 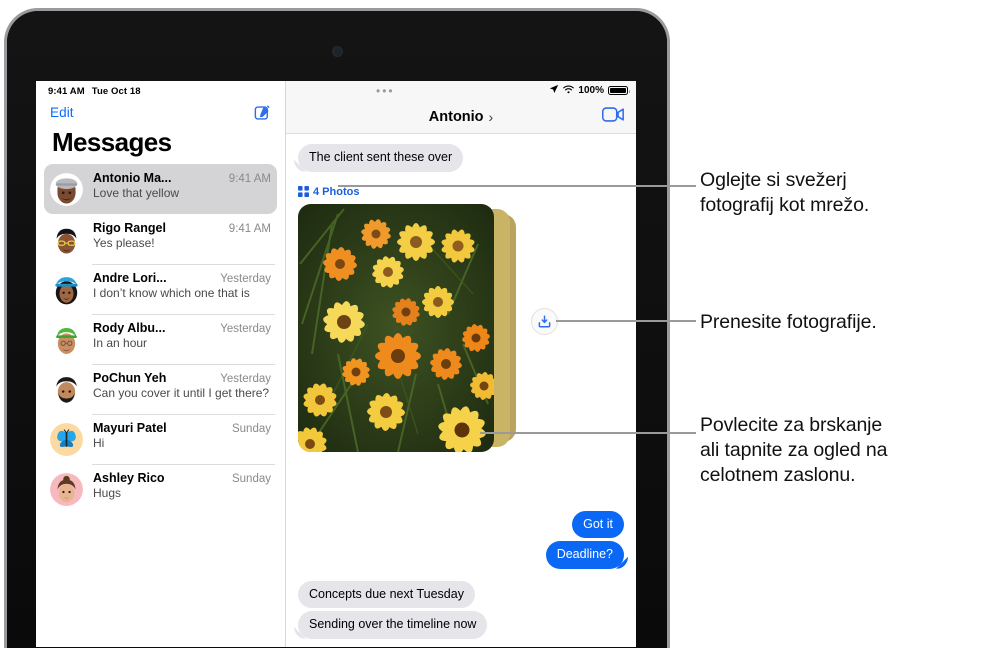 I want to click on message-row: Sending over the timeline now, so click(x=461, y=625).